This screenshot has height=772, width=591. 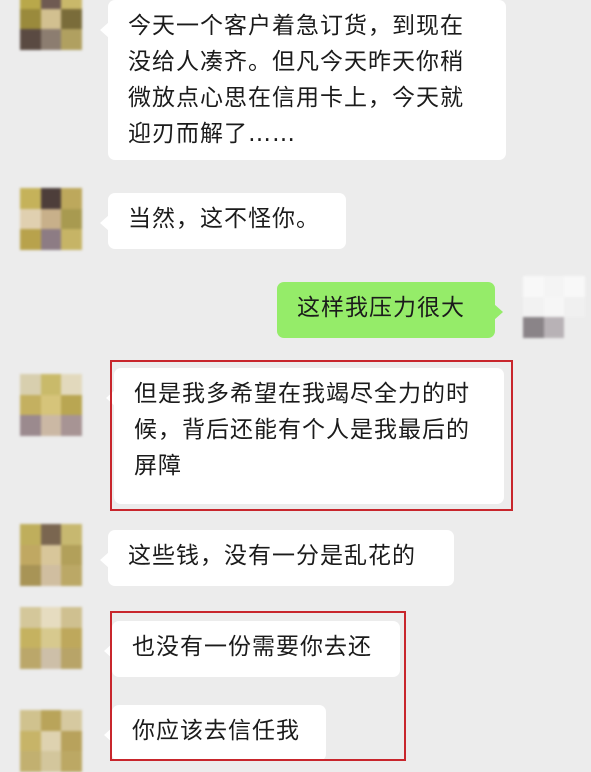 I want to click on my-chat-bubble: 这样我压力很大, so click(x=390, y=310).